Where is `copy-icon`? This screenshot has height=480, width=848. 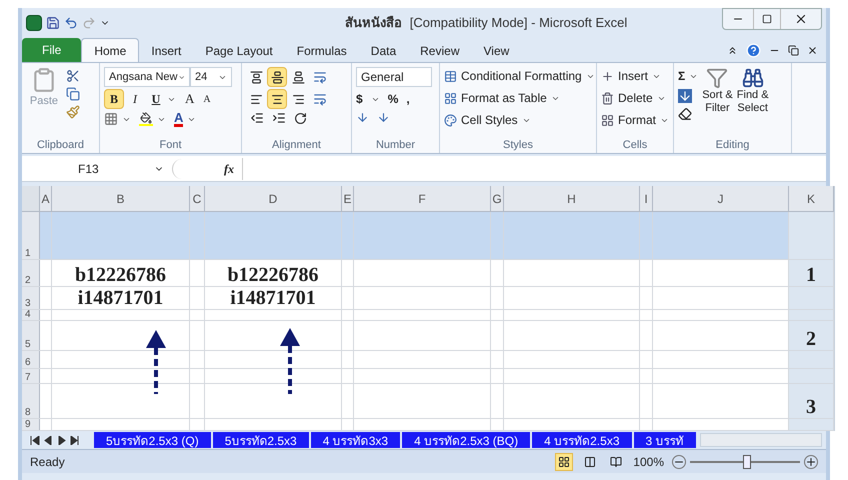
copy-icon is located at coordinates (73, 94).